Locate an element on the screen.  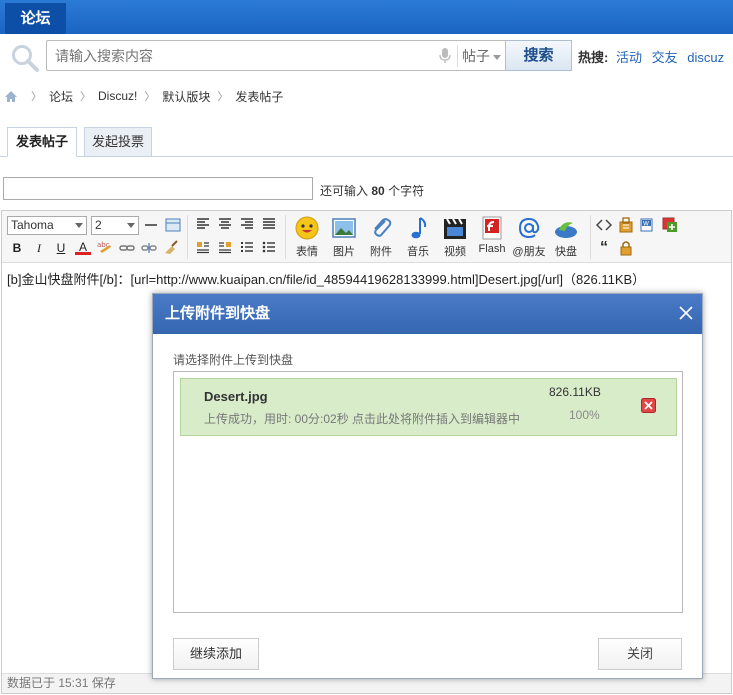
search-icon is located at coordinates (25, 58).